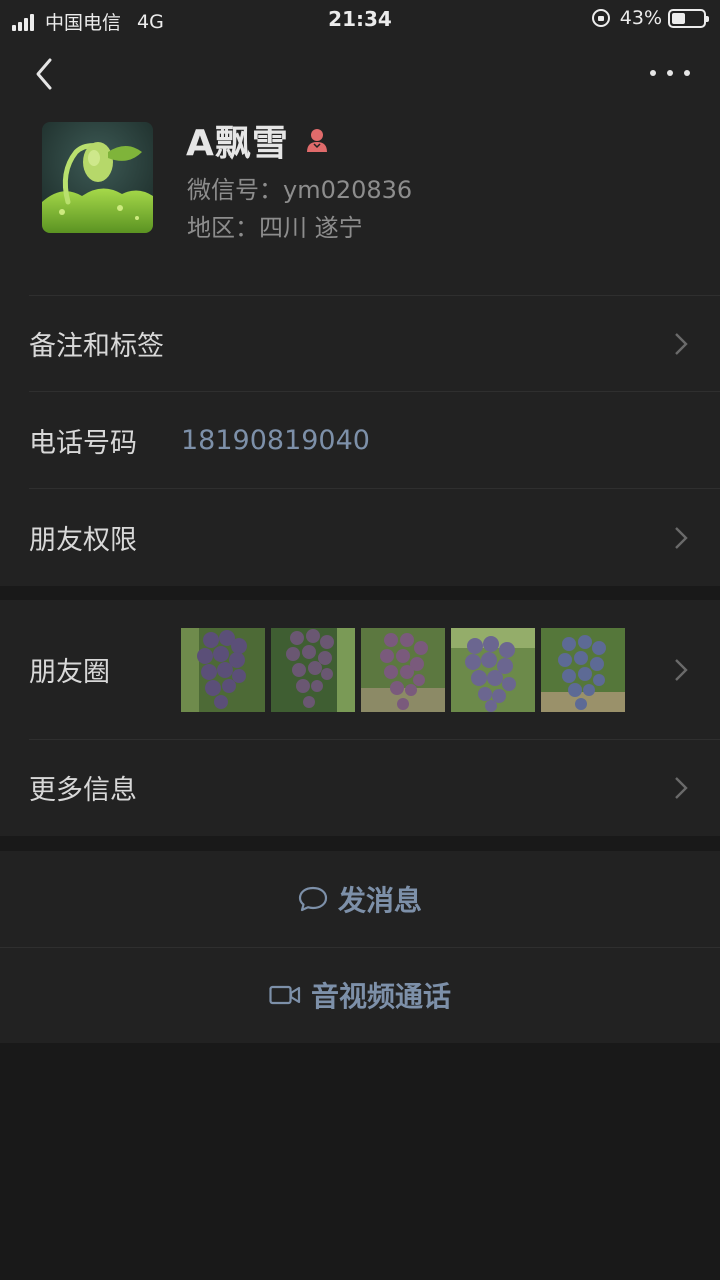  I want to click on send-message-button: 发消息, so click(360, 899).